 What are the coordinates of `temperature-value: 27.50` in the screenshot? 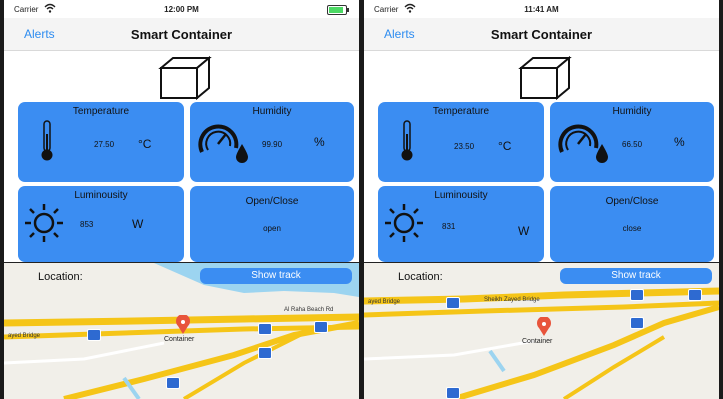 It's located at (104, 144).